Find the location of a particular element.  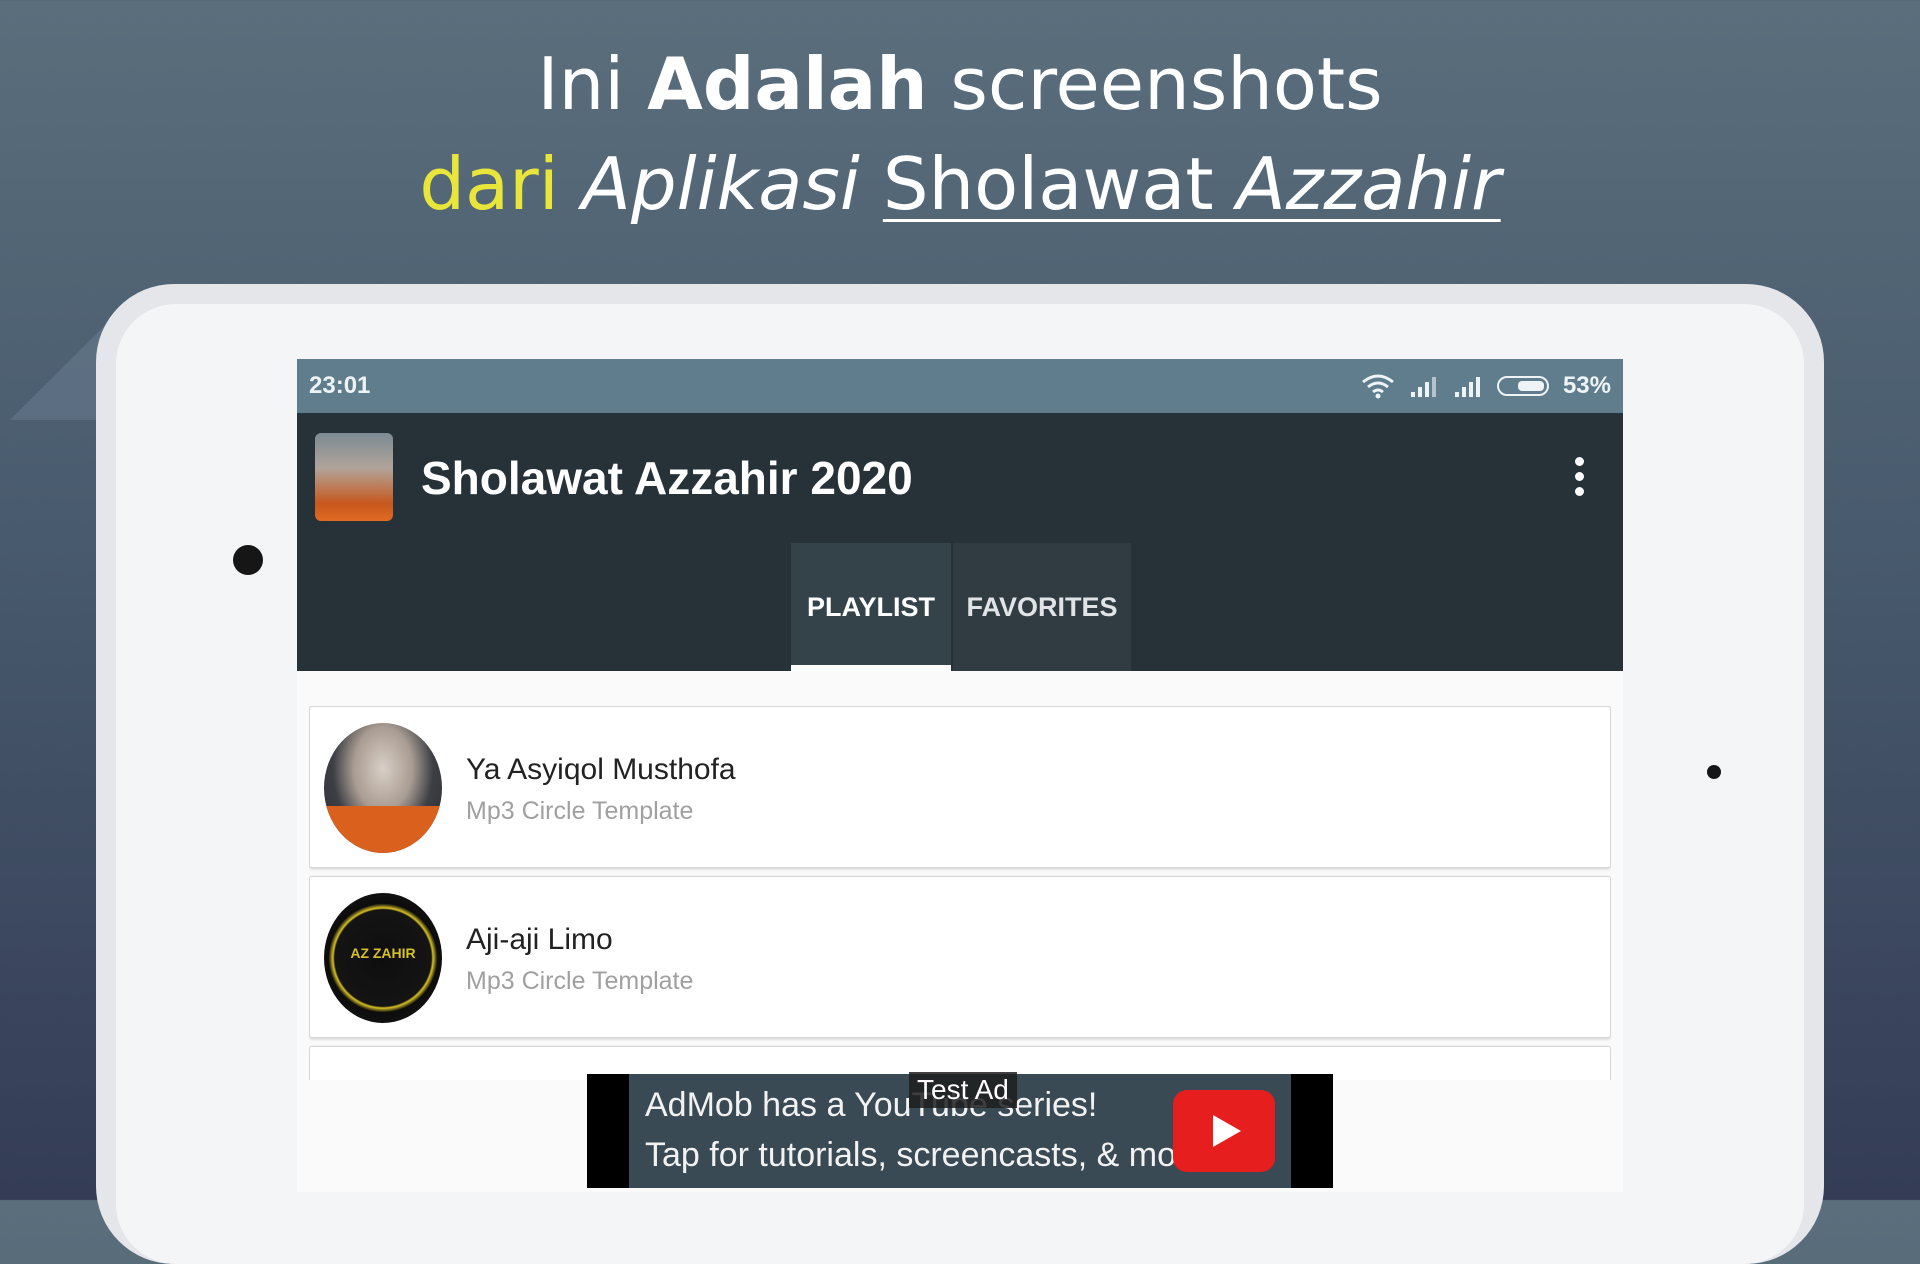

tab-favorites: FAVORITES is located at coordinates (1042, 607).